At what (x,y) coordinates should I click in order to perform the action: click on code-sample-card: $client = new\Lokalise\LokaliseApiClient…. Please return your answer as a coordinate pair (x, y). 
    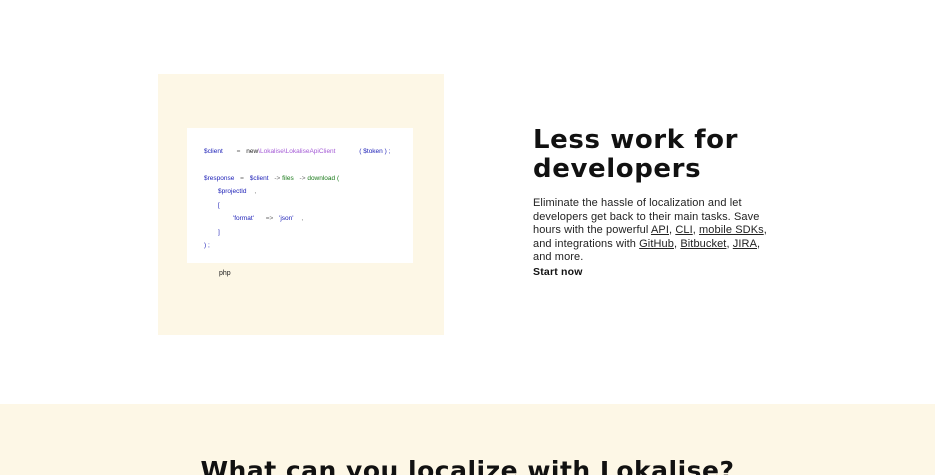
    Looking at the image, I should click on (300, 195).